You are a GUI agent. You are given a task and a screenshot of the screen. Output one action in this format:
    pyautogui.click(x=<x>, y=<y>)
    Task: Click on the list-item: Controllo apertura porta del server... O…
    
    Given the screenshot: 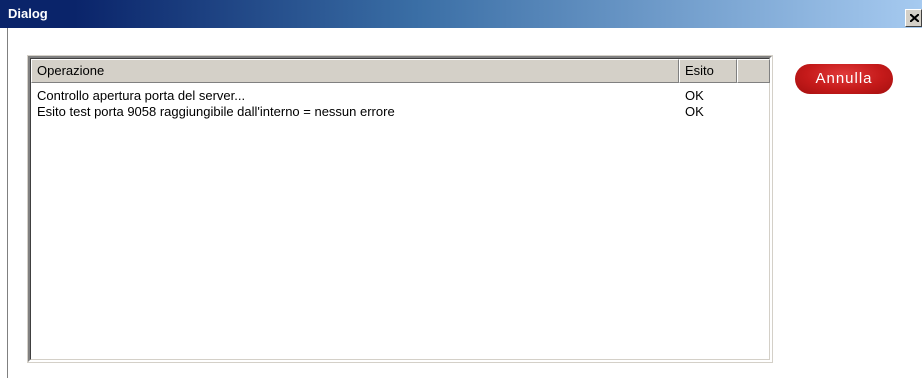 What is the action you would take?
    pyautogui.click(x=400, y=96)
    